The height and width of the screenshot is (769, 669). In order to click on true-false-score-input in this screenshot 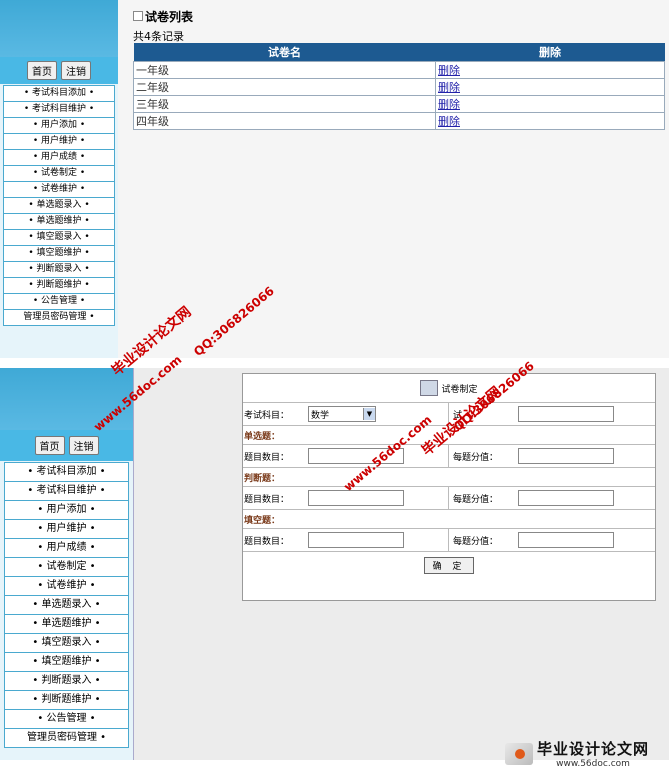, I will do `click(566, 498)`.